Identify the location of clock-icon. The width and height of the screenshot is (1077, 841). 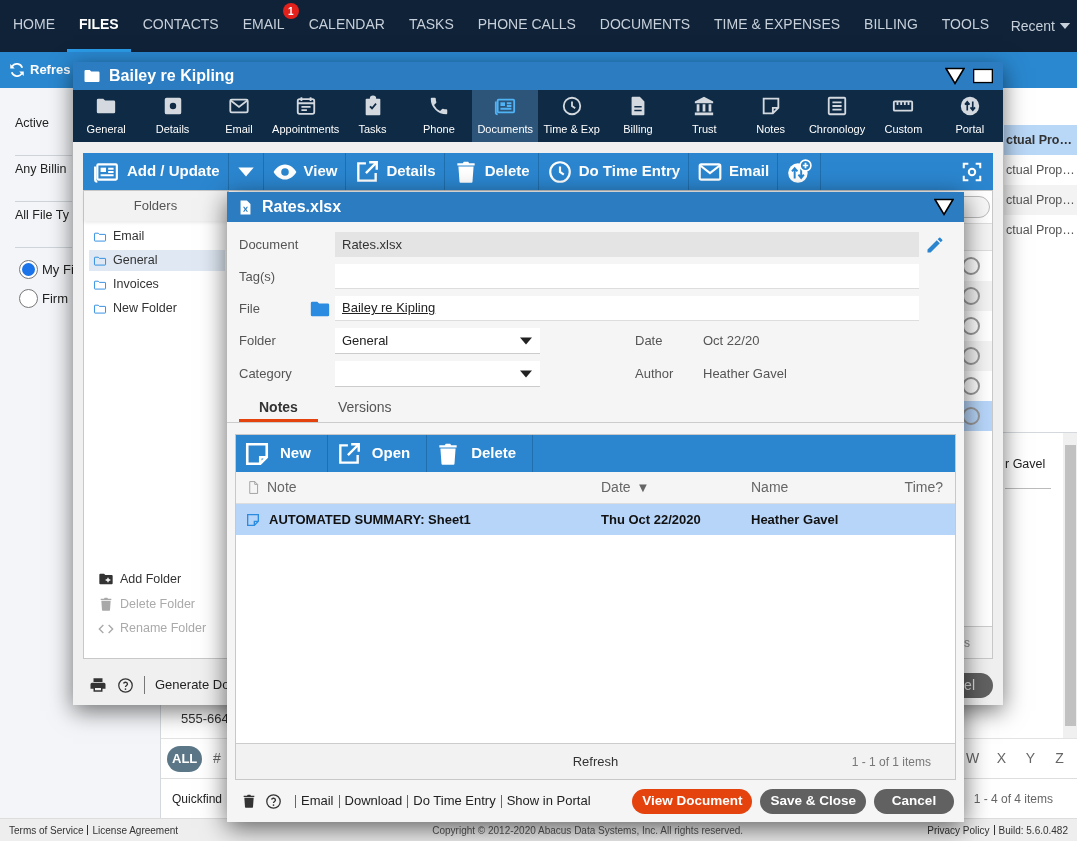
(559, 171).